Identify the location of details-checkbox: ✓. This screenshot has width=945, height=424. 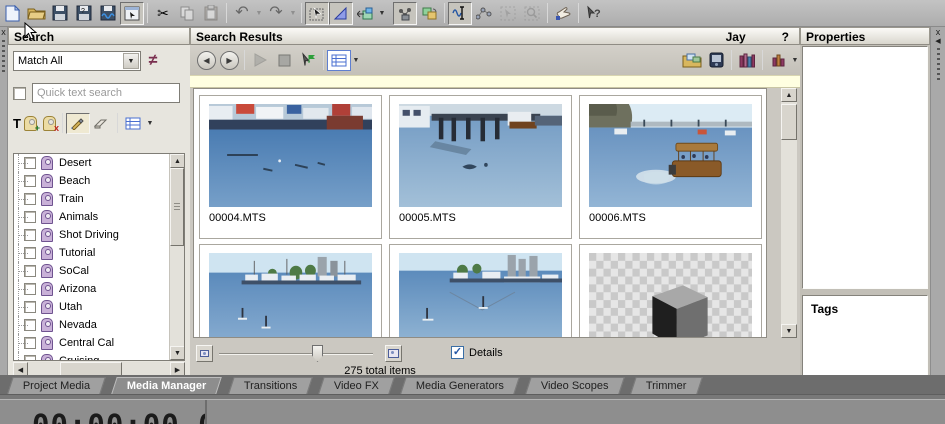
(457, 352).